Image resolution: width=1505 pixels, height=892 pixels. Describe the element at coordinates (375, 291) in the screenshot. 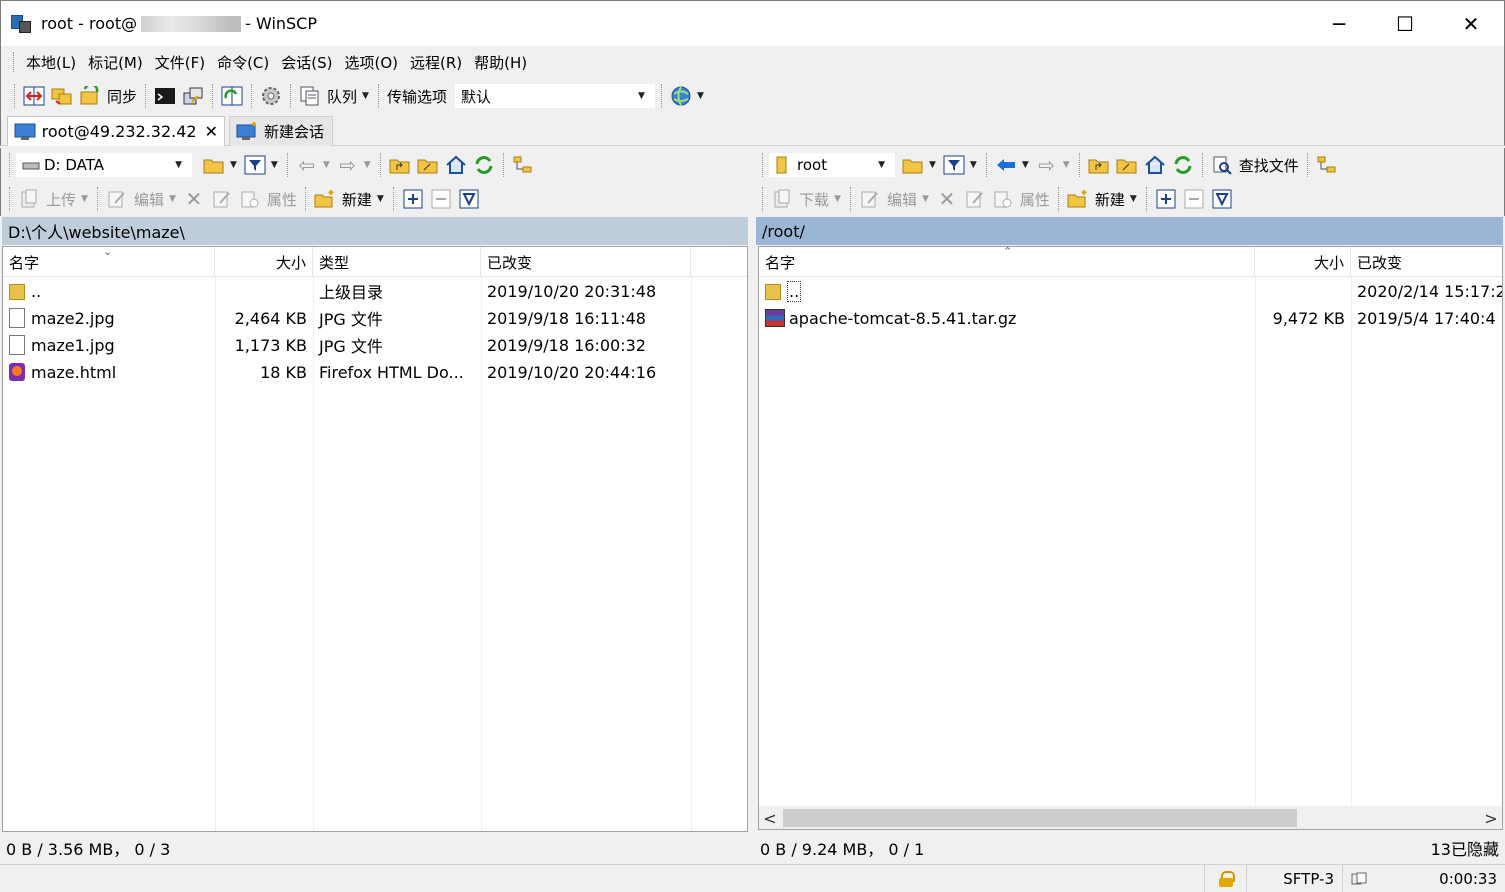

I see `table-row: .. 上级目录 2019/10/20 20:31:48` at that location.